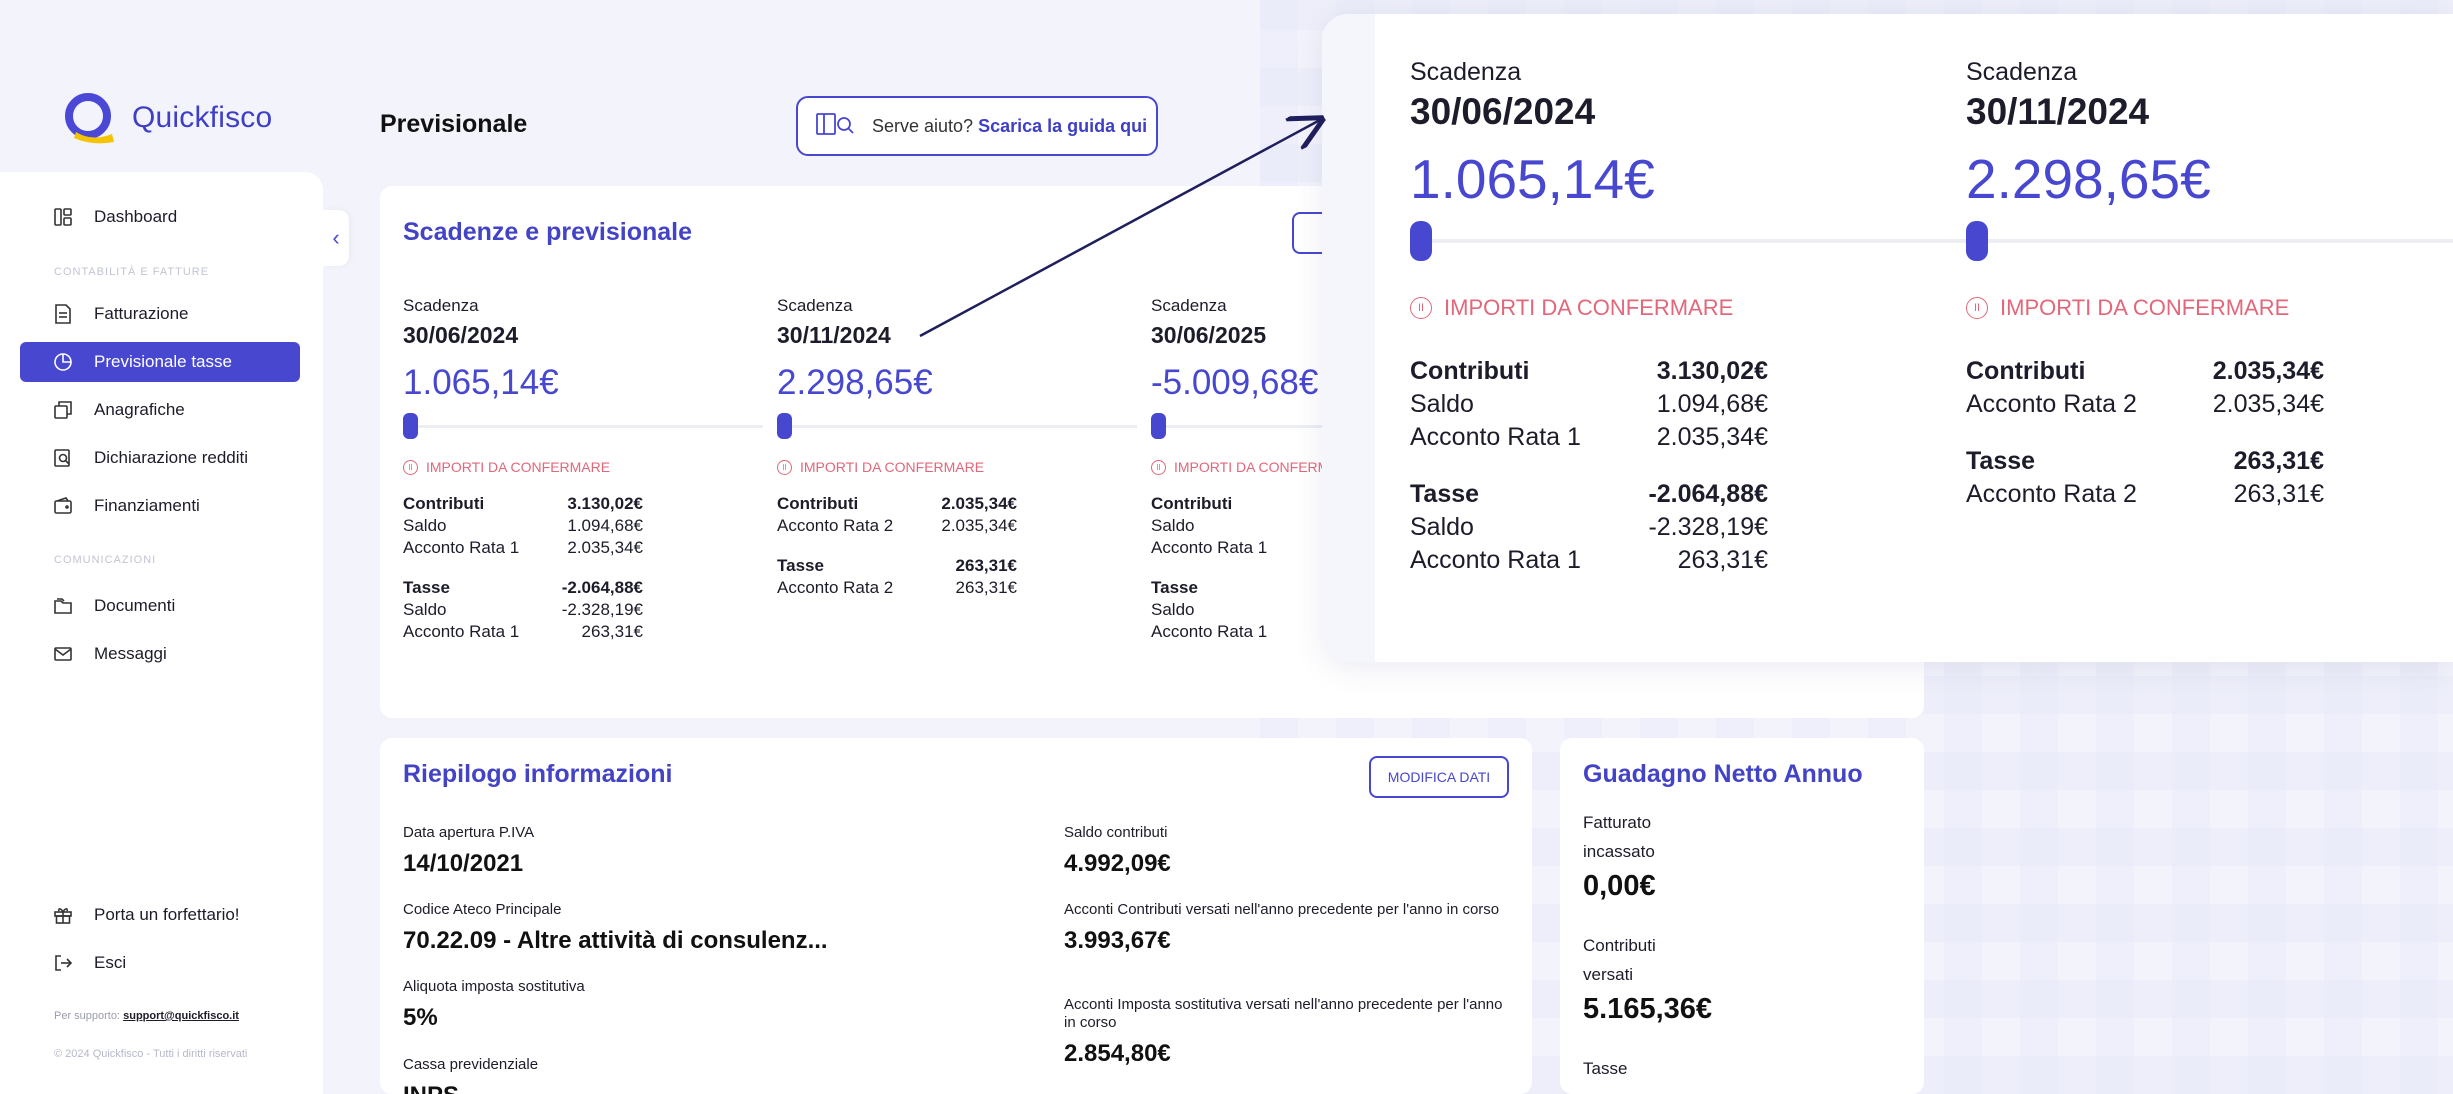 The height and width of the screenshot is (1094, 2453). Describe the element at coordinates (1129, 219) in the screenshot. I see `callout-arrow` at that location.